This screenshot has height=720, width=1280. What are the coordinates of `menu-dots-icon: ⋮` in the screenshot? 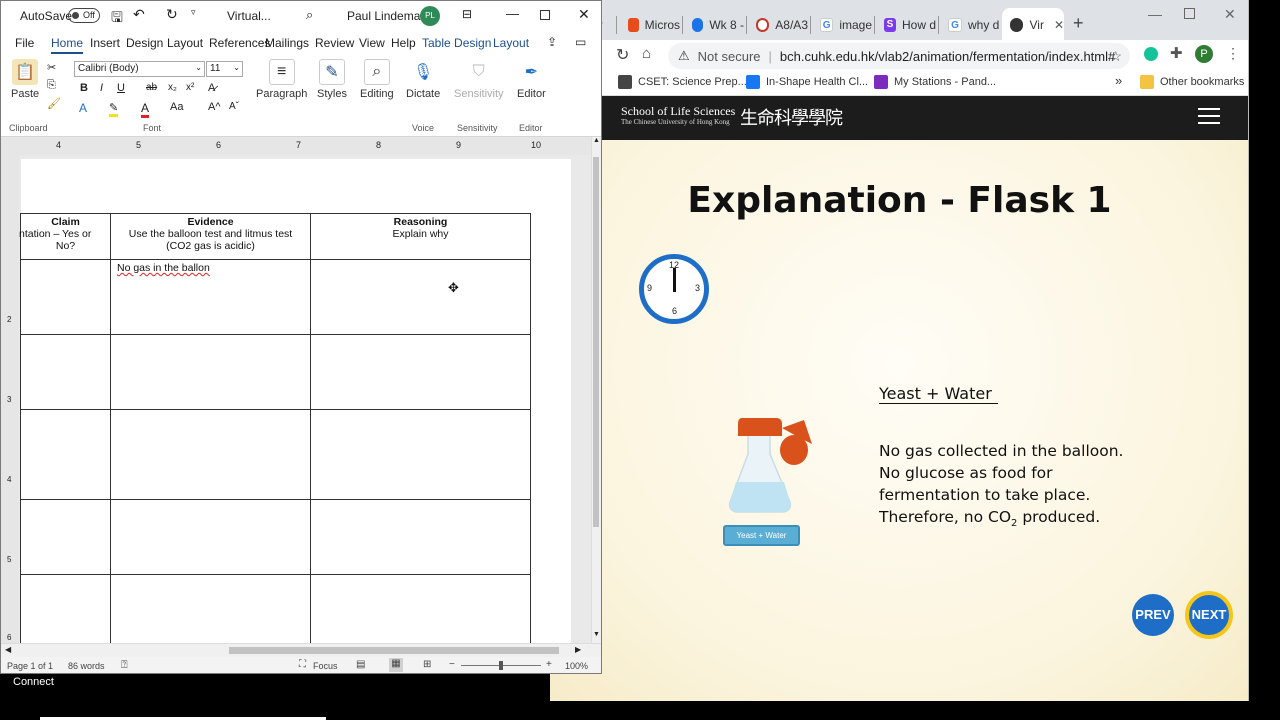 It's located at (1233, 53).